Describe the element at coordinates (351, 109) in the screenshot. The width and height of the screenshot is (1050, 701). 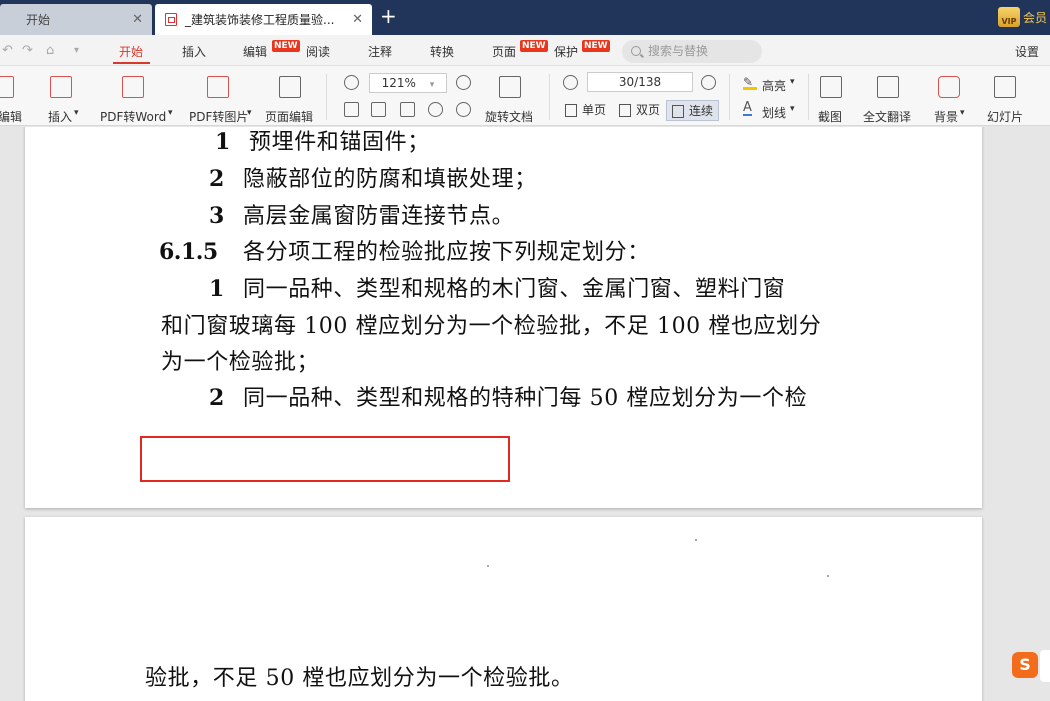
I see `actual-size-icon` at that location.